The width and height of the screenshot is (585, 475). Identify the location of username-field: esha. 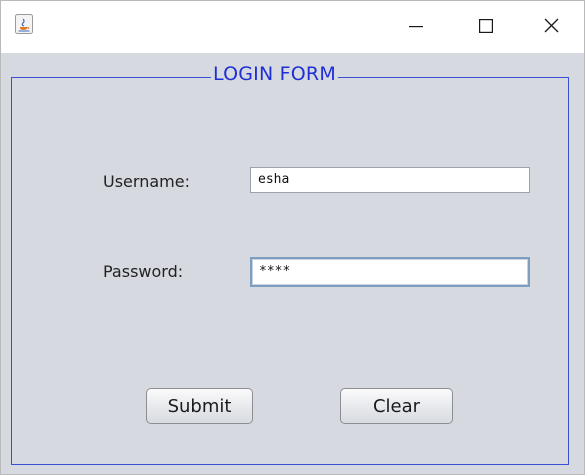
(390, 180).